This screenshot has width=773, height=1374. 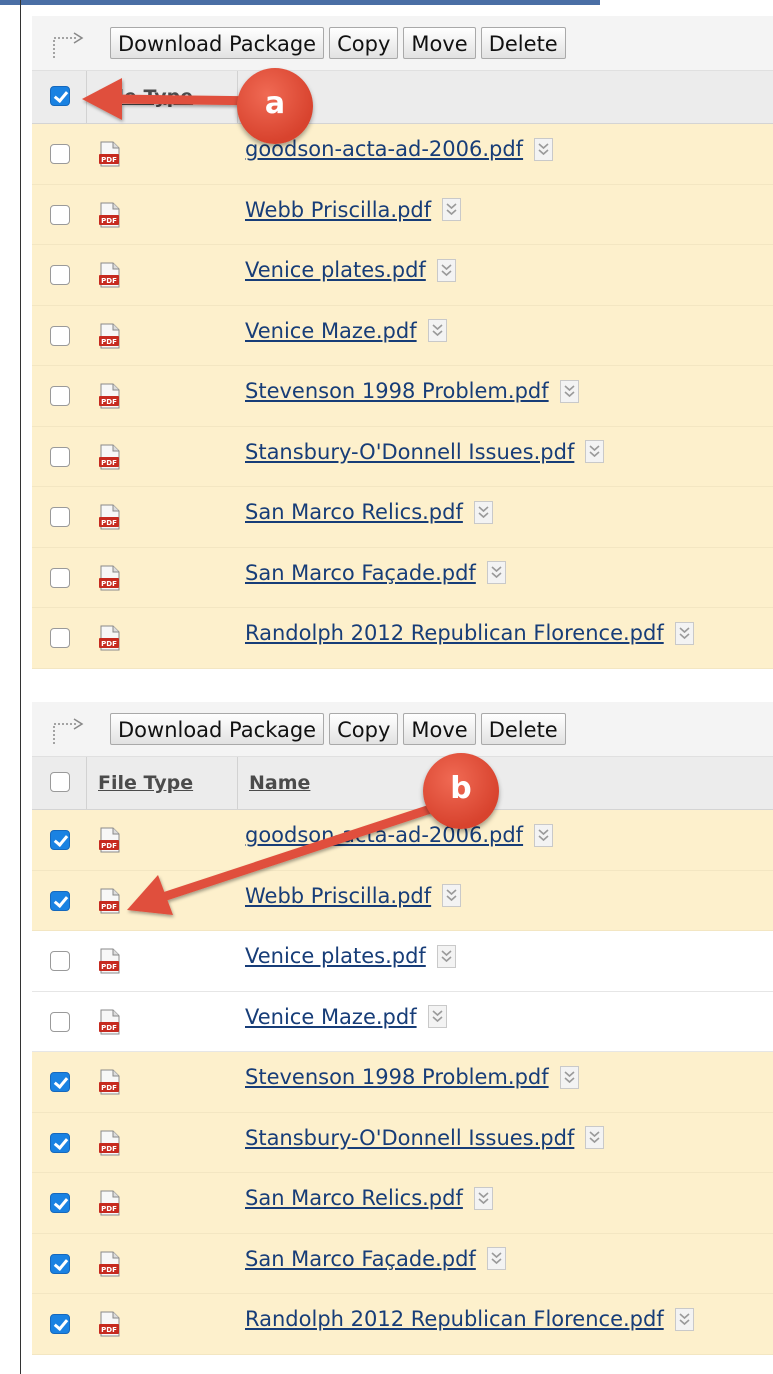 What do you see at coordinates (301, 853) in the screenshot?
I see `arrow-b-icon` at bounding box center [301, 853].